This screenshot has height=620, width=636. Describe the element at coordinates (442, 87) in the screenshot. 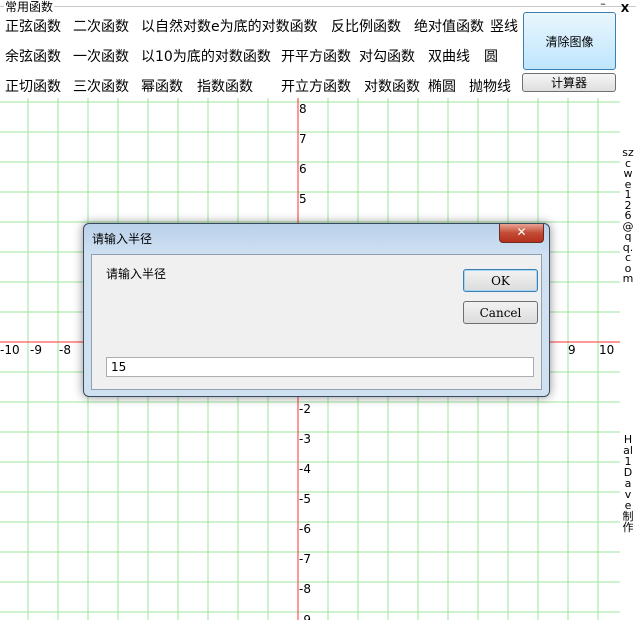

I see `fn-ellipse: 椭圆` at that location.